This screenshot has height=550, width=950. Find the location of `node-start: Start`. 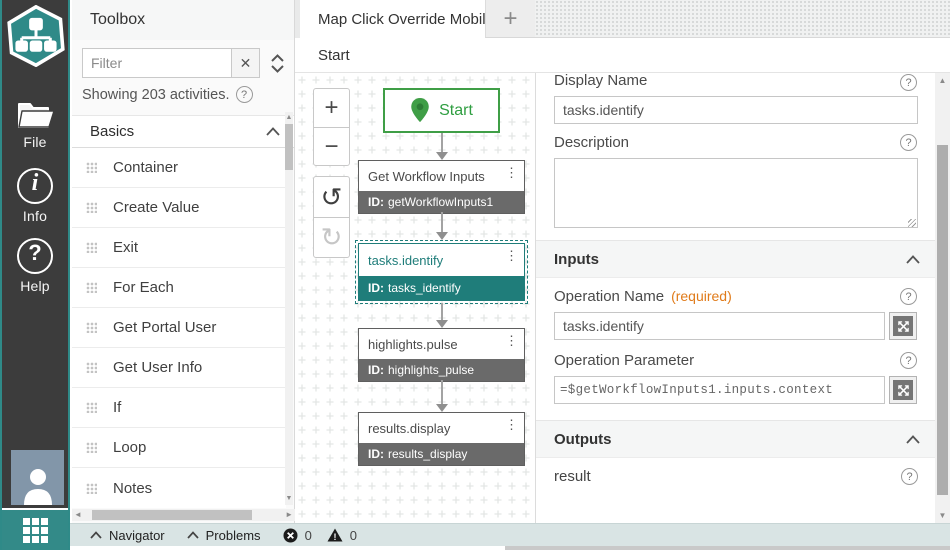

node-start: Start is located at coordinates (441, 110).